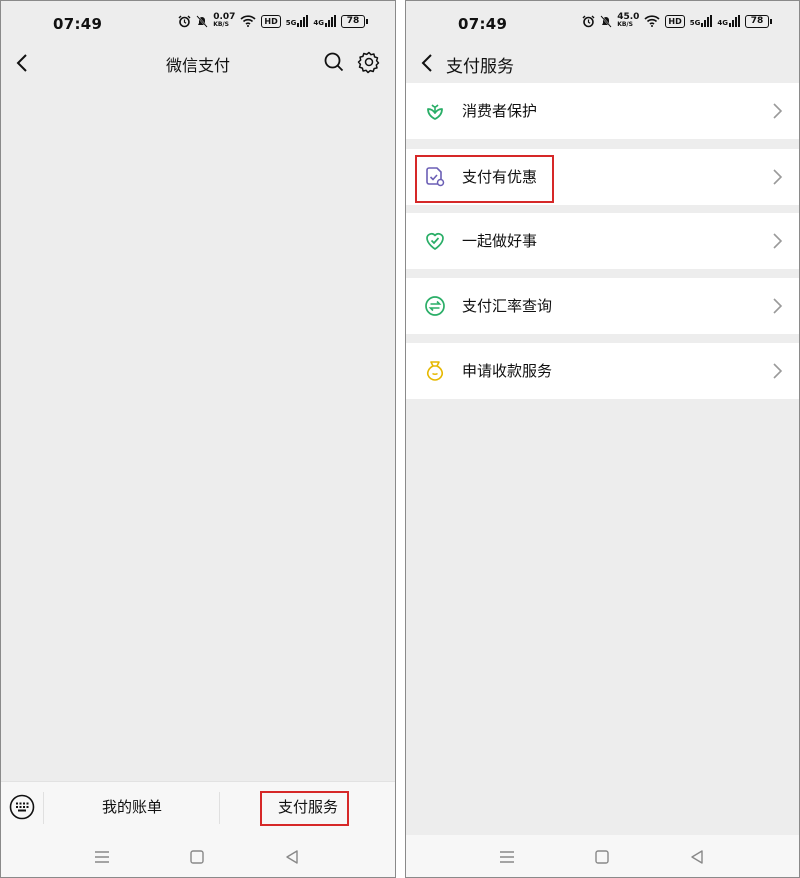 This screenshot has height=878, width=800. Describe the element at coordinates (602, 177) in the screenshot. I see `list-item-pay-discounts: 支付有优惠` at that location.